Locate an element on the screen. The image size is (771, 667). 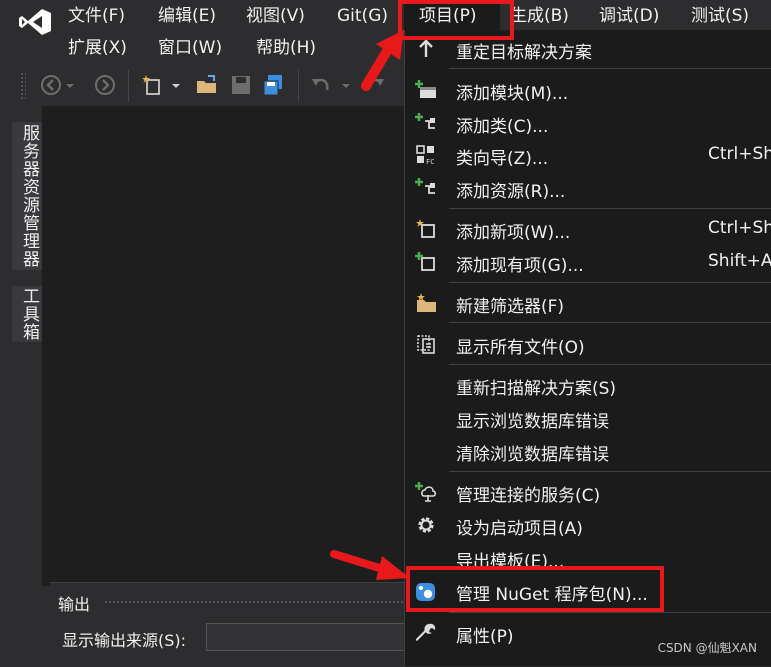
menu-item-manage-connected-services: 管理连接的服务(C) is located at coordinates (588, 491).